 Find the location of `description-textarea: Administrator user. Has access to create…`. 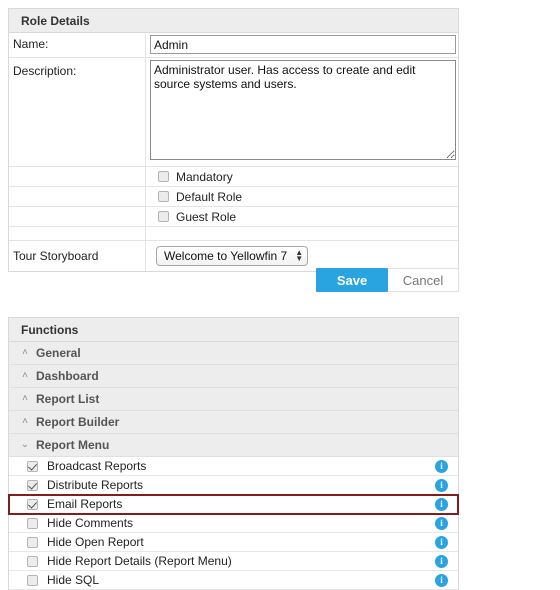

description-textarea: Administrator user. Has access to create… is located at coordinates (303, 110).